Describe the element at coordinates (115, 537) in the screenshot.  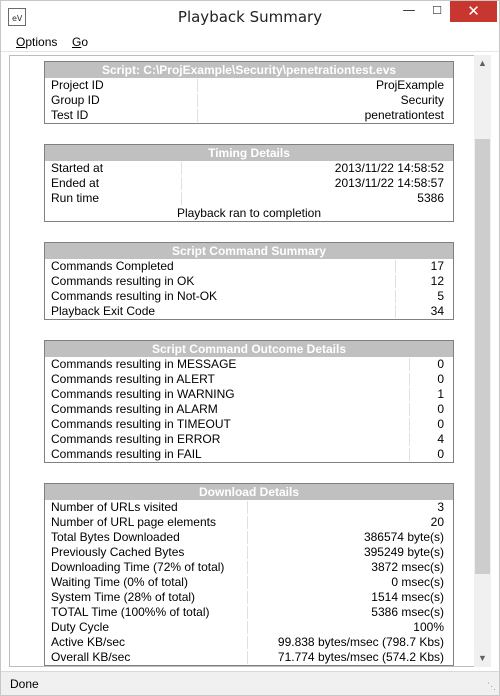
I see `row-label: Total Bytes Downloaded` at that location.